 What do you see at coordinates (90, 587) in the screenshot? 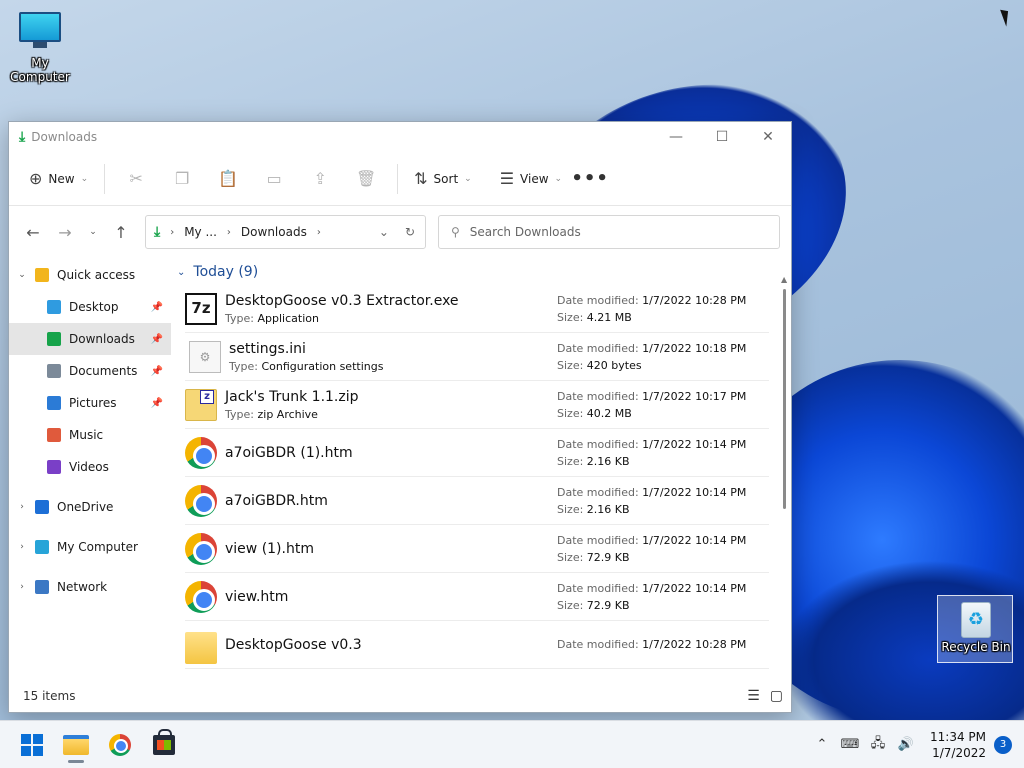
I see `sidebar-item: › Network` at bounding box center [90, 587].